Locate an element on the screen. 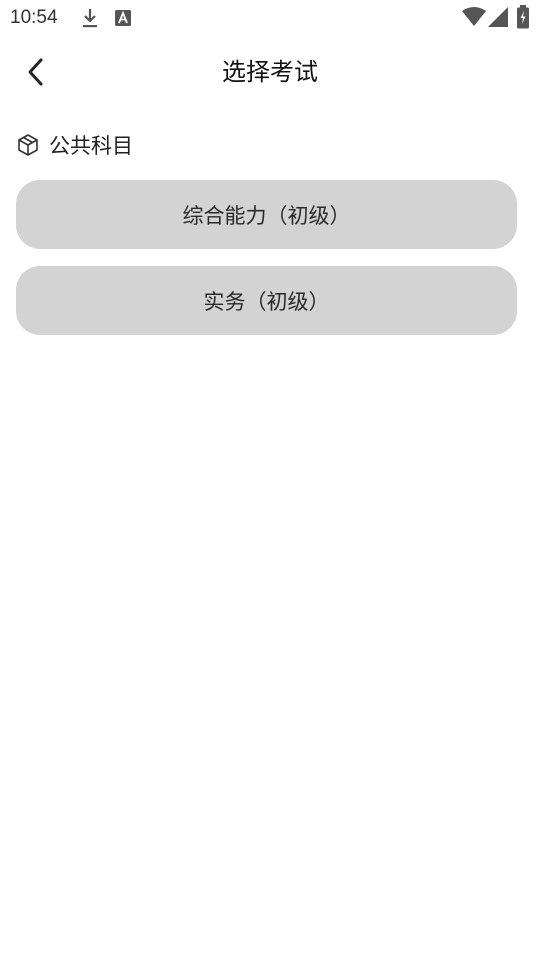 The image size is (540, 960). download-icon is located at coordinates (90, 18).